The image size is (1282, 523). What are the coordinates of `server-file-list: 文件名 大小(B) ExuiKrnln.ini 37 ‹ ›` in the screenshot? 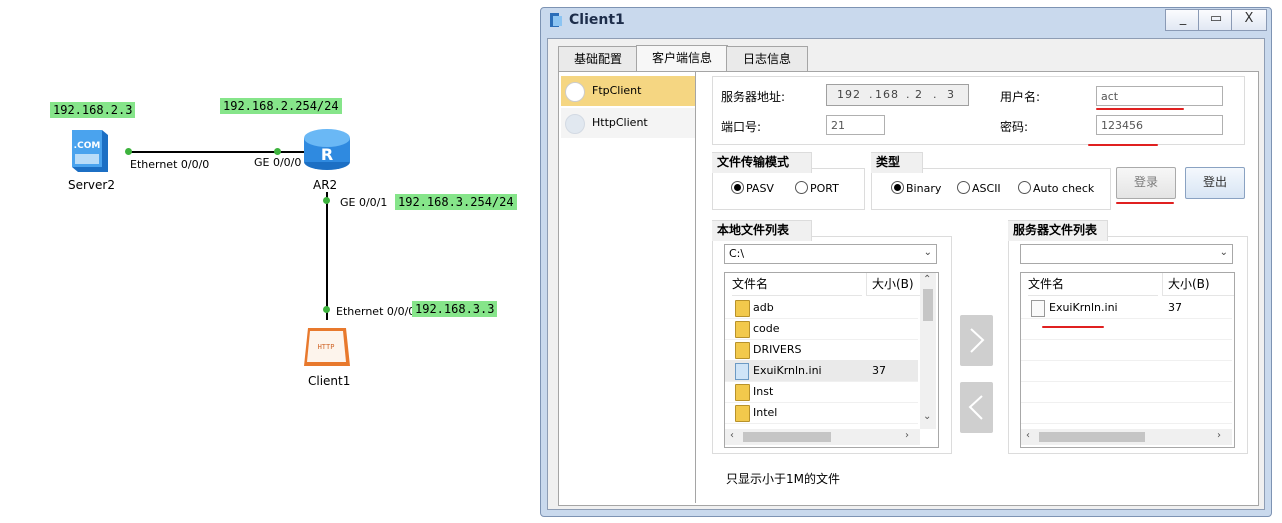 It's located at (1127, 360).